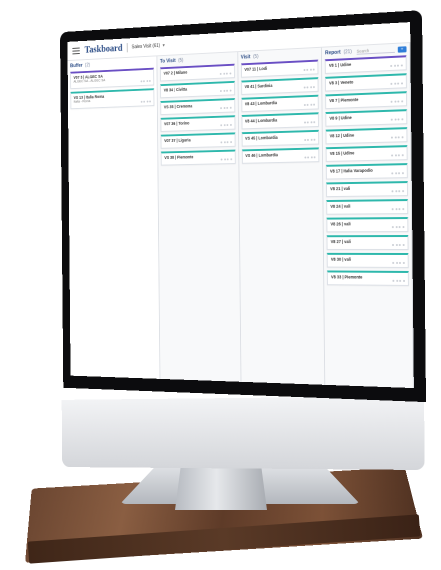 This screenshot has width=441, height=570. What do you see at coordinates (402, 49) in the screenshot?
I see `add-card-button: +` at bounding box center [402, 49].